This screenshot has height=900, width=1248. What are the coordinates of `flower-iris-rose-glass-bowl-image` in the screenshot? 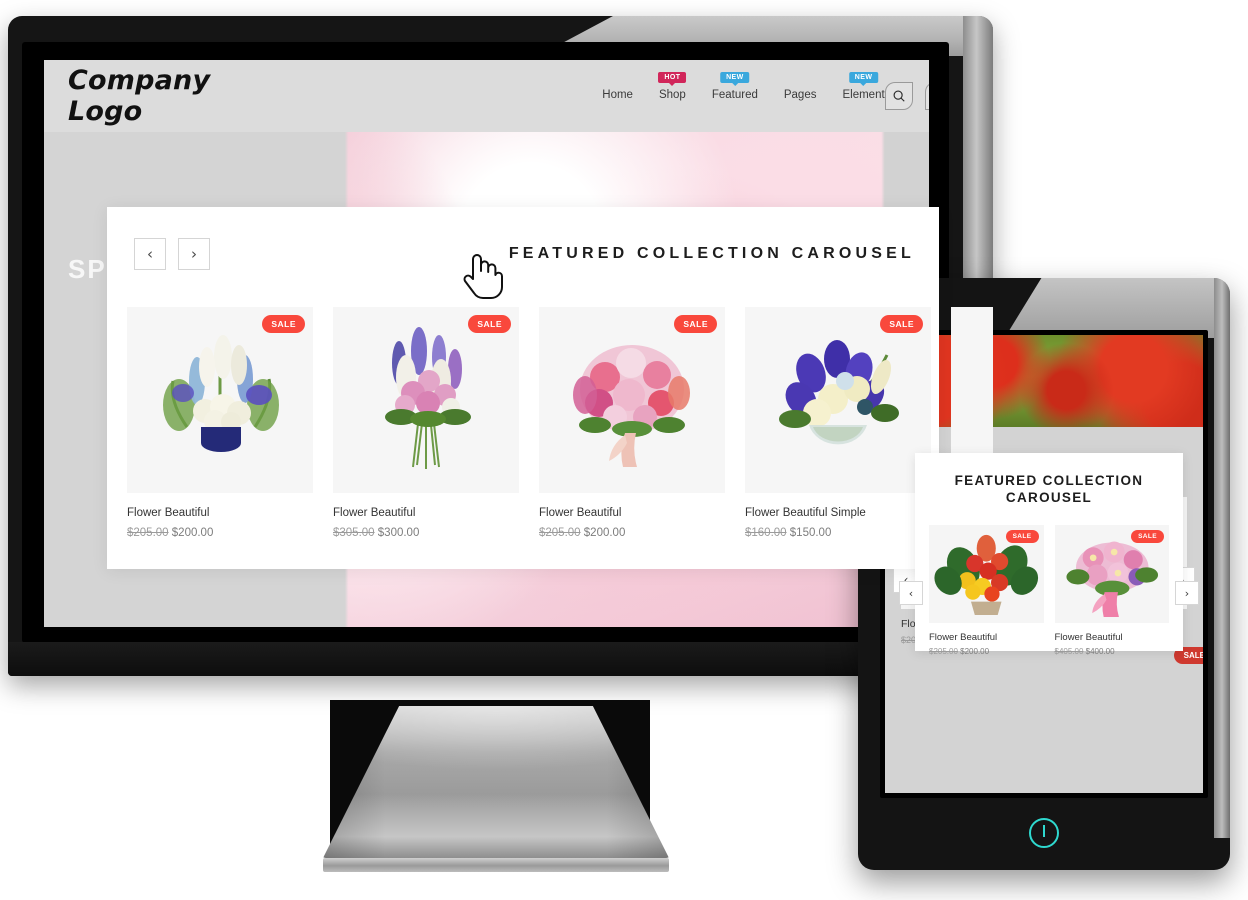 It's located at (839, 392).